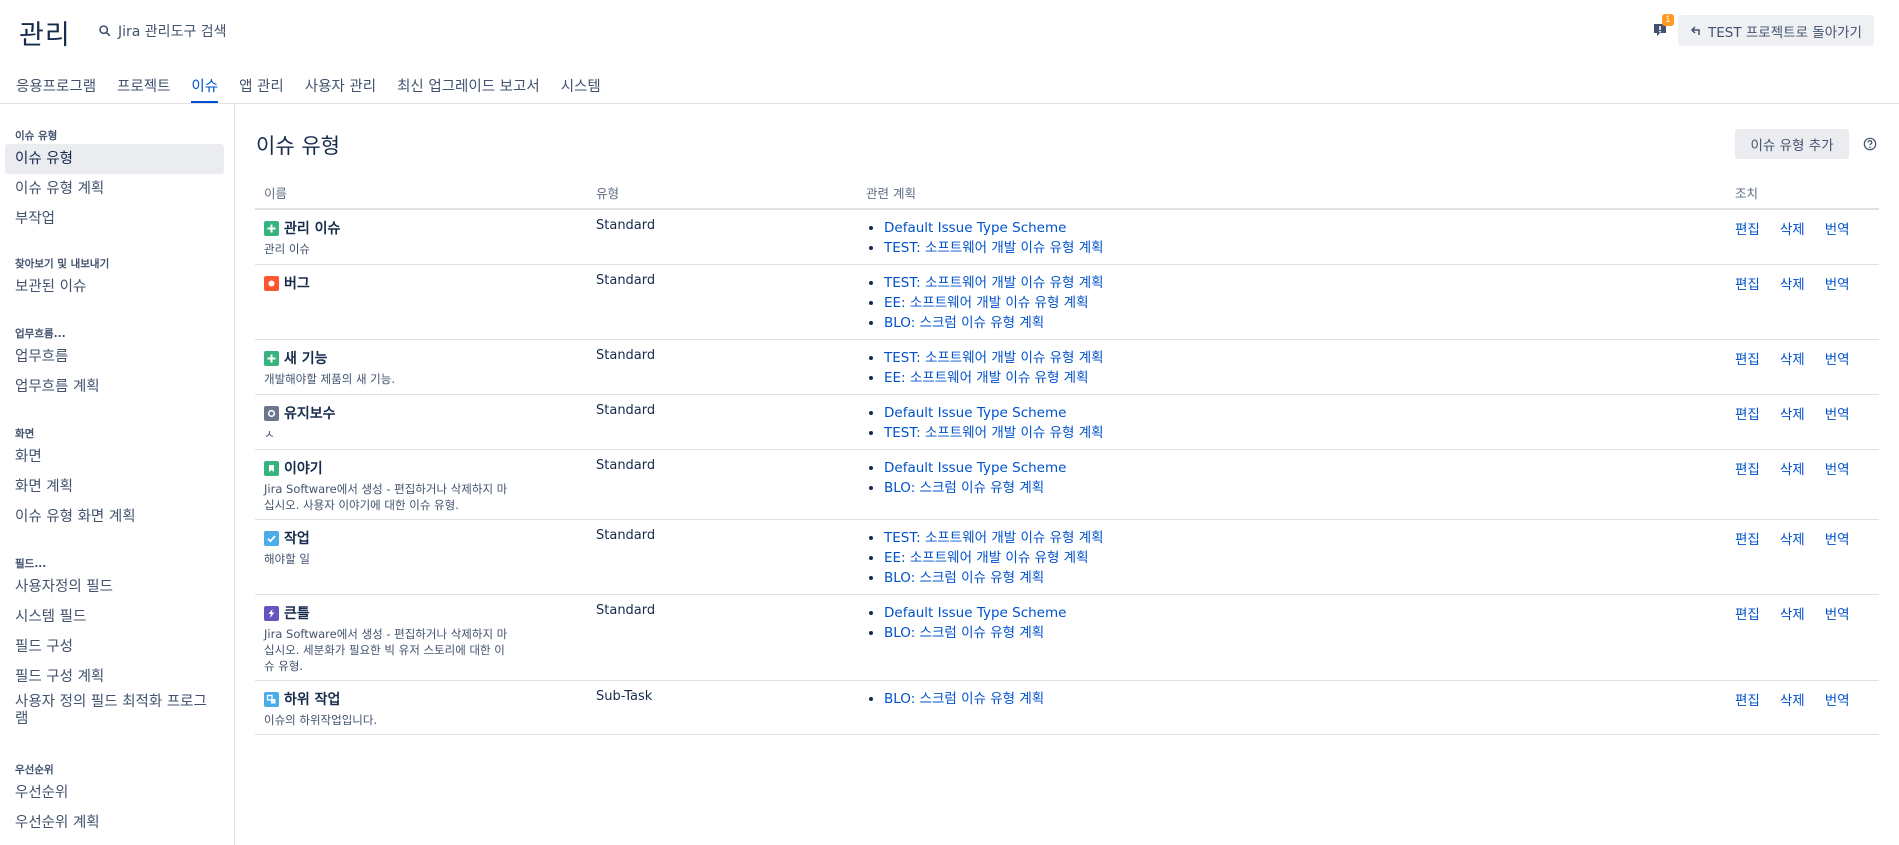 This screenshot has width=1899, height=845. I want to click on tab-projects: 프로젝트, so click(143, 82).